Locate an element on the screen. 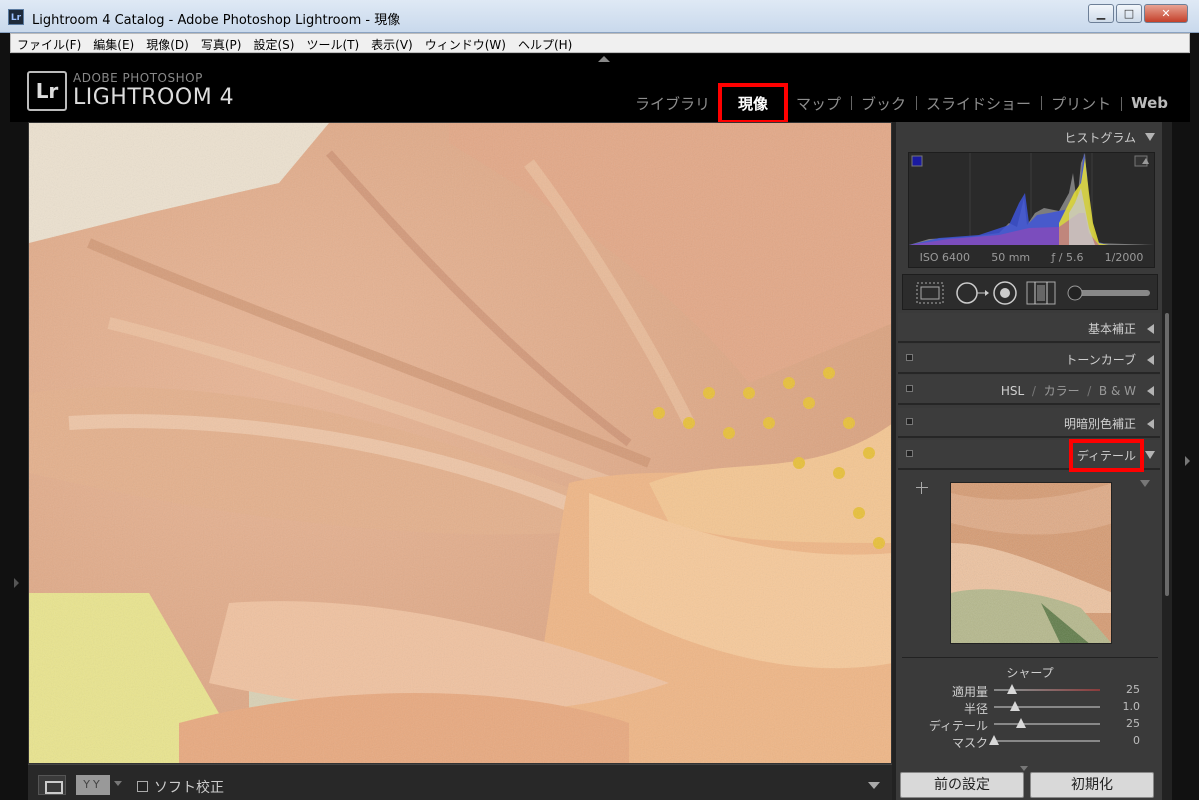 The height and width of the screenshot is (800, 1199). detail-preview-area is located at coordinates (1030, 565).